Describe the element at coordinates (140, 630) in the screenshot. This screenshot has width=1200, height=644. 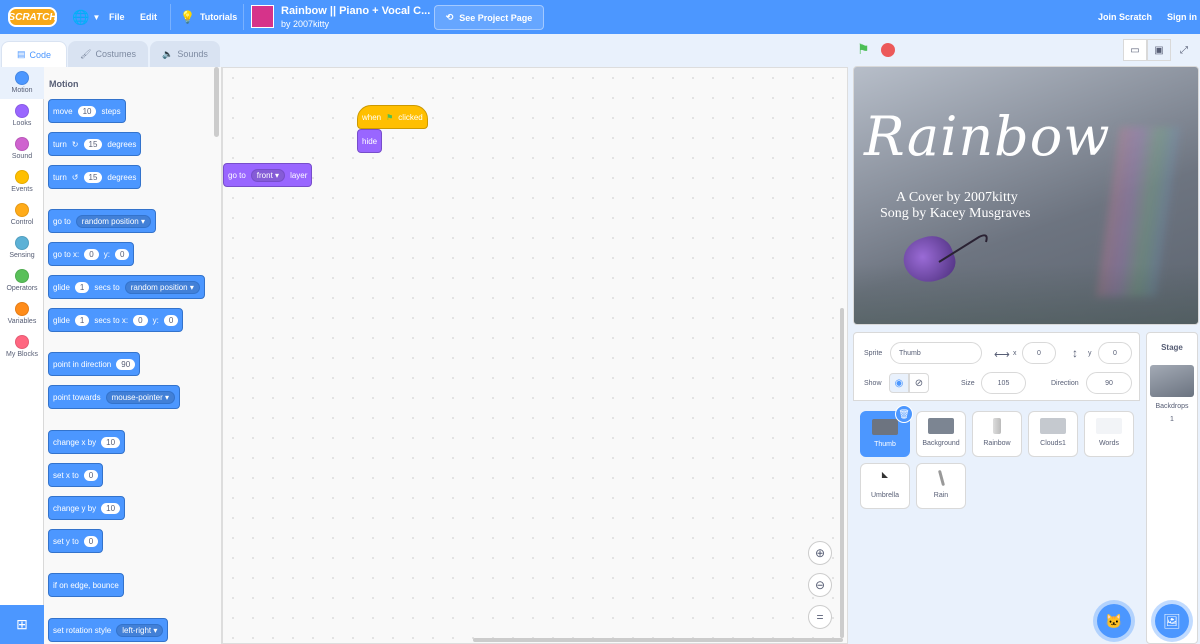
I see `block-dropdown: left-right ▾` at that location.